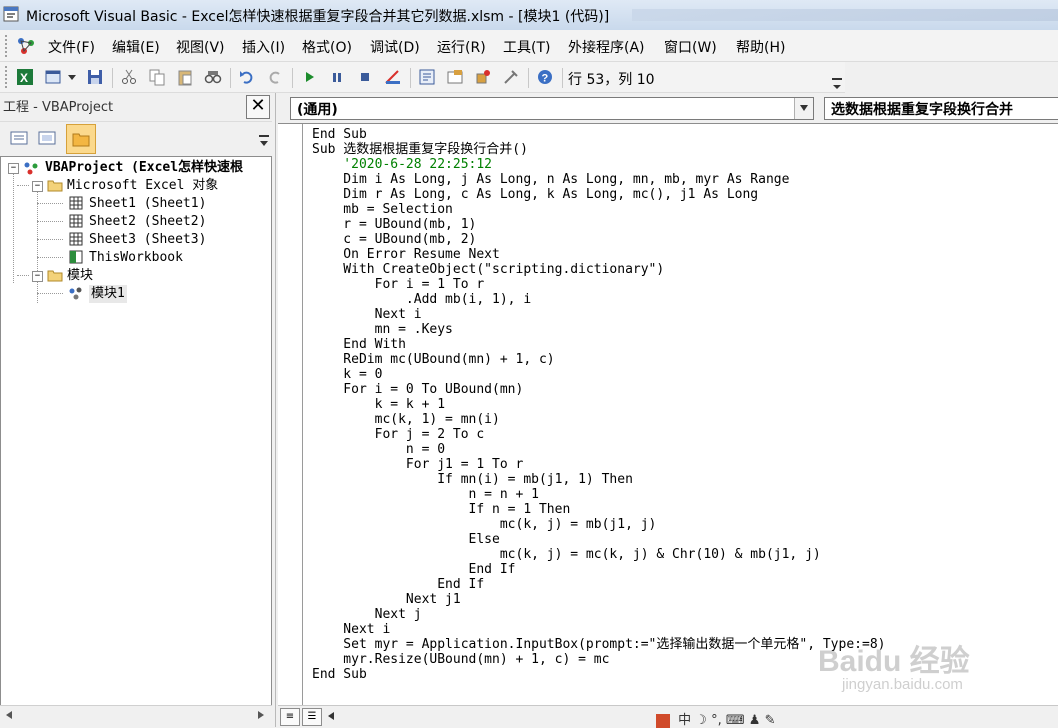 This screenshot has height=728, width=1058. What do you see at coordinates (716, 720) in the screenshot?
I see `punctuation-icon: °,` at bounding box center [716, 720].